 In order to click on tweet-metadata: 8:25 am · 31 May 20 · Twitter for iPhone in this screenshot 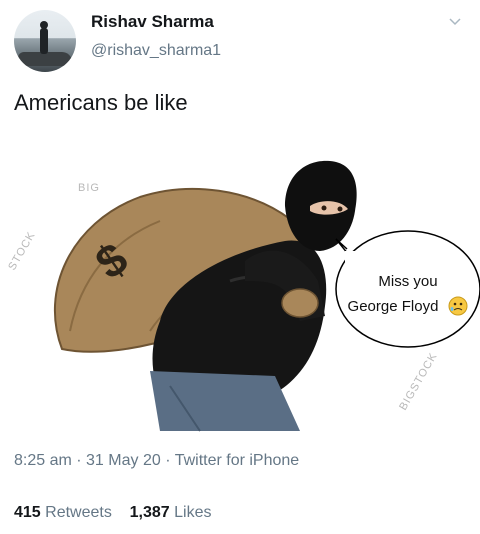, I will do `click(156, 461)`.